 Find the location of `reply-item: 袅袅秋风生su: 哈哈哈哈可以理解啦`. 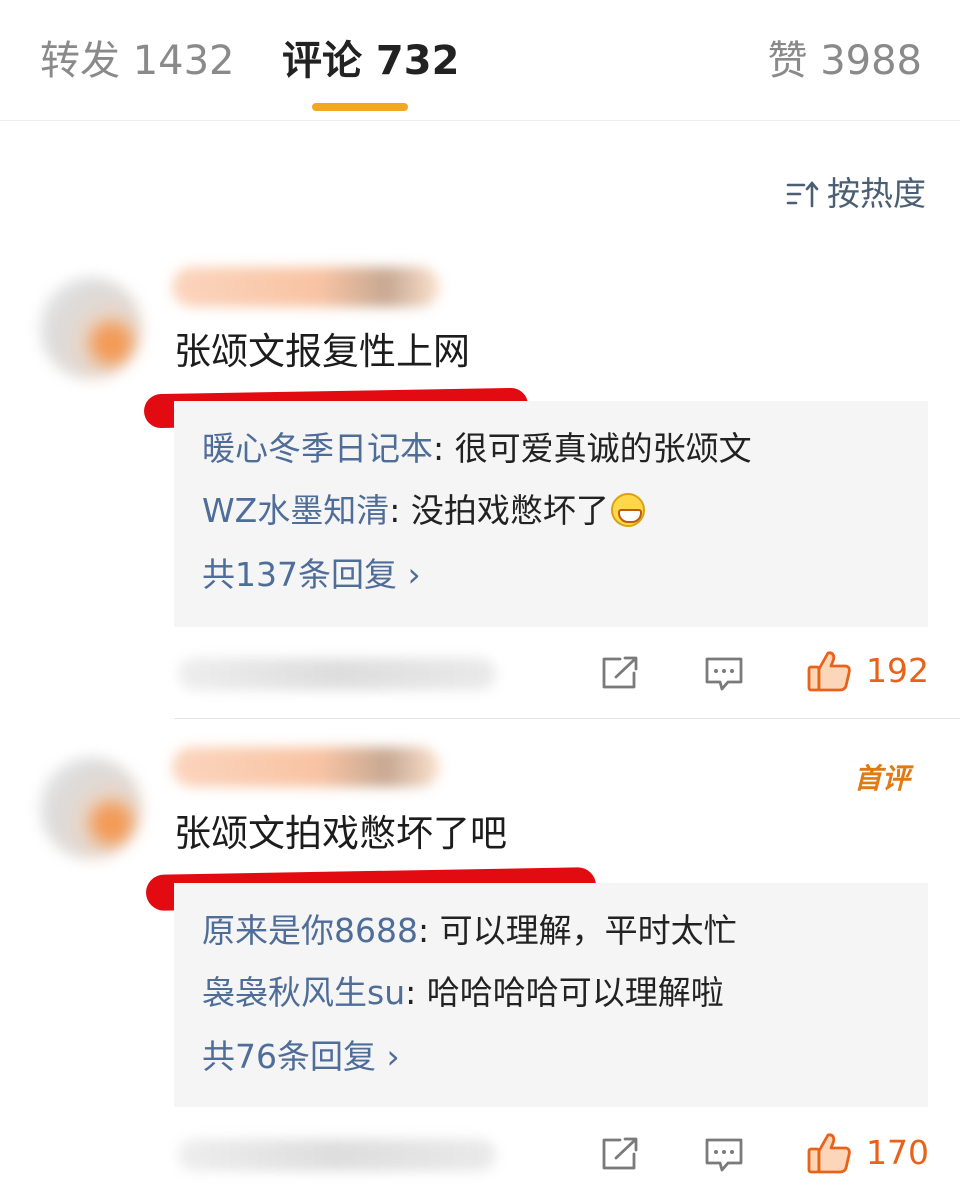

reply-item: 袅袅秋风生su: 哈哈哈哈可以理解啦 is located at coordinates (463, 993).